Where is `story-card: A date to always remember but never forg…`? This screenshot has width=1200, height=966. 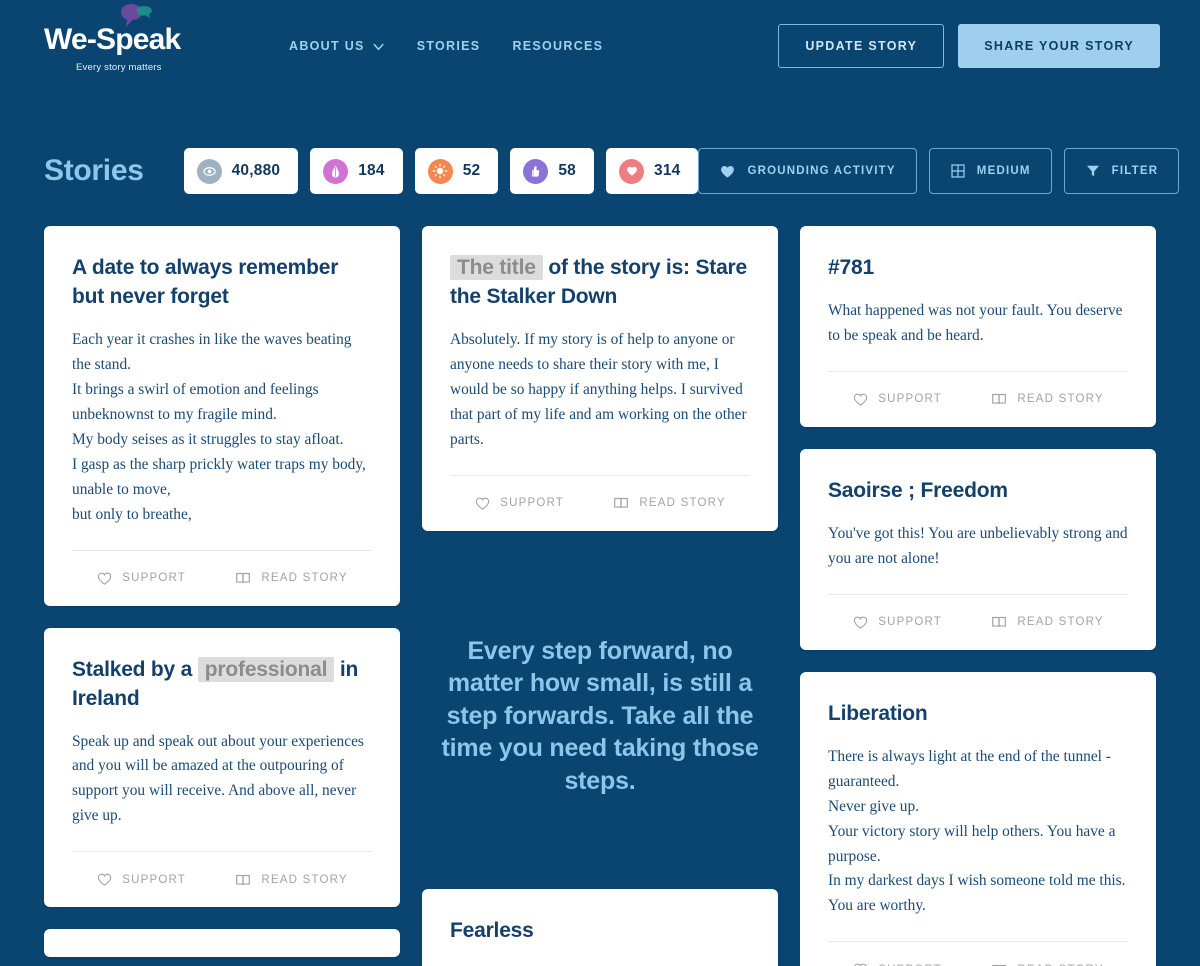 story-card: A date to always remember but never forg… is located at coordinates (222, 416).